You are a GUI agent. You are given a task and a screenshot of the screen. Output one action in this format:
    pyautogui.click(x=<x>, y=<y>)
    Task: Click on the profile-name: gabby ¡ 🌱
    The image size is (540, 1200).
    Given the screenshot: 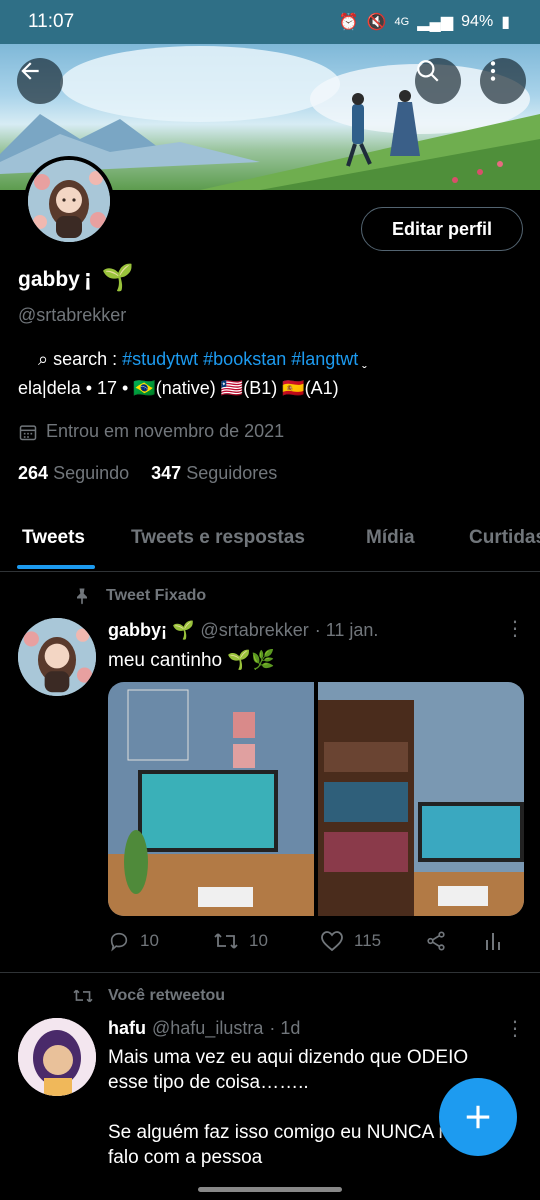 What is the action you would take?
    pyautogui.click(x=76, y=277)
    